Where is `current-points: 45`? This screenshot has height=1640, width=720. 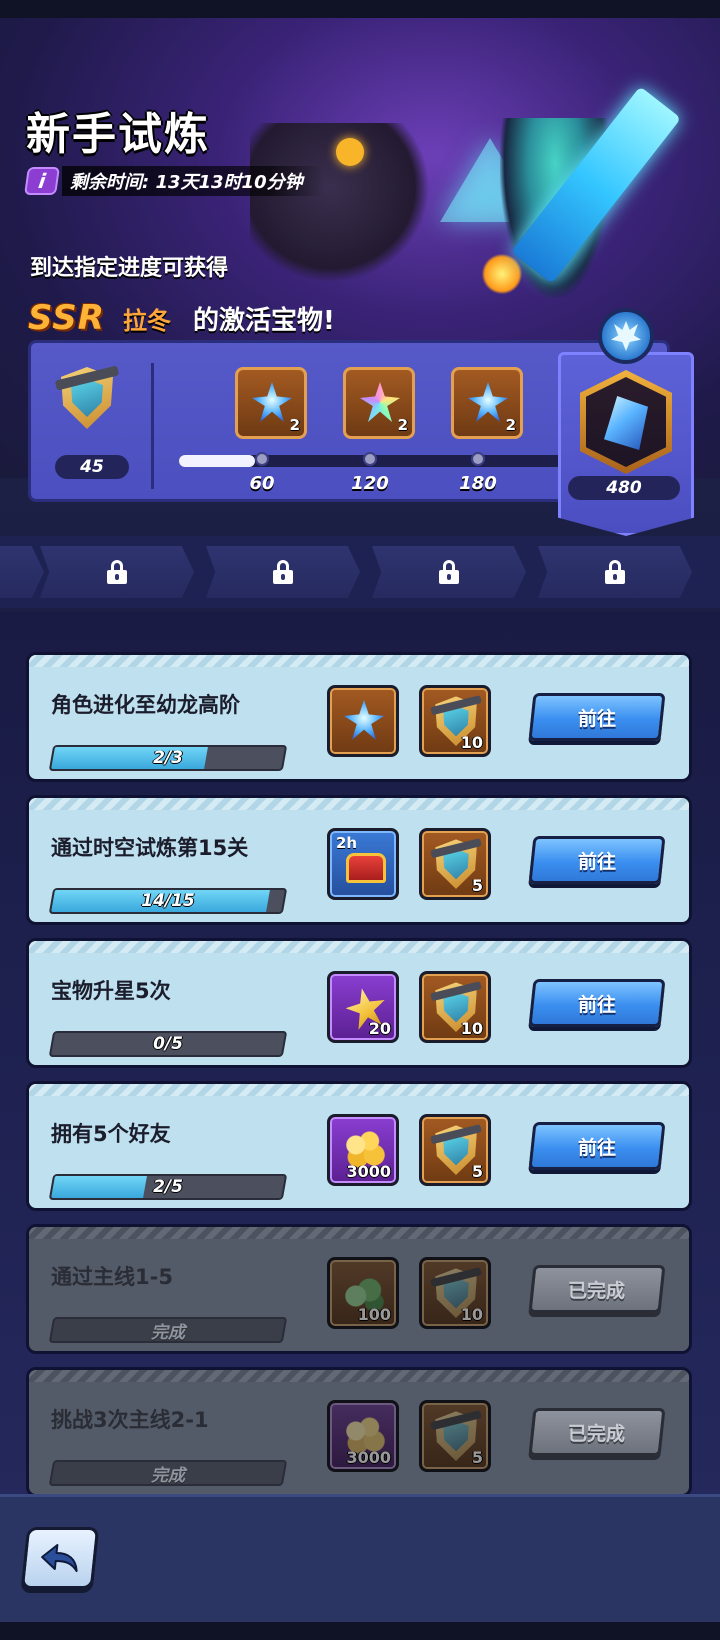 current-points: 45 is located at coordinates (92, 467).